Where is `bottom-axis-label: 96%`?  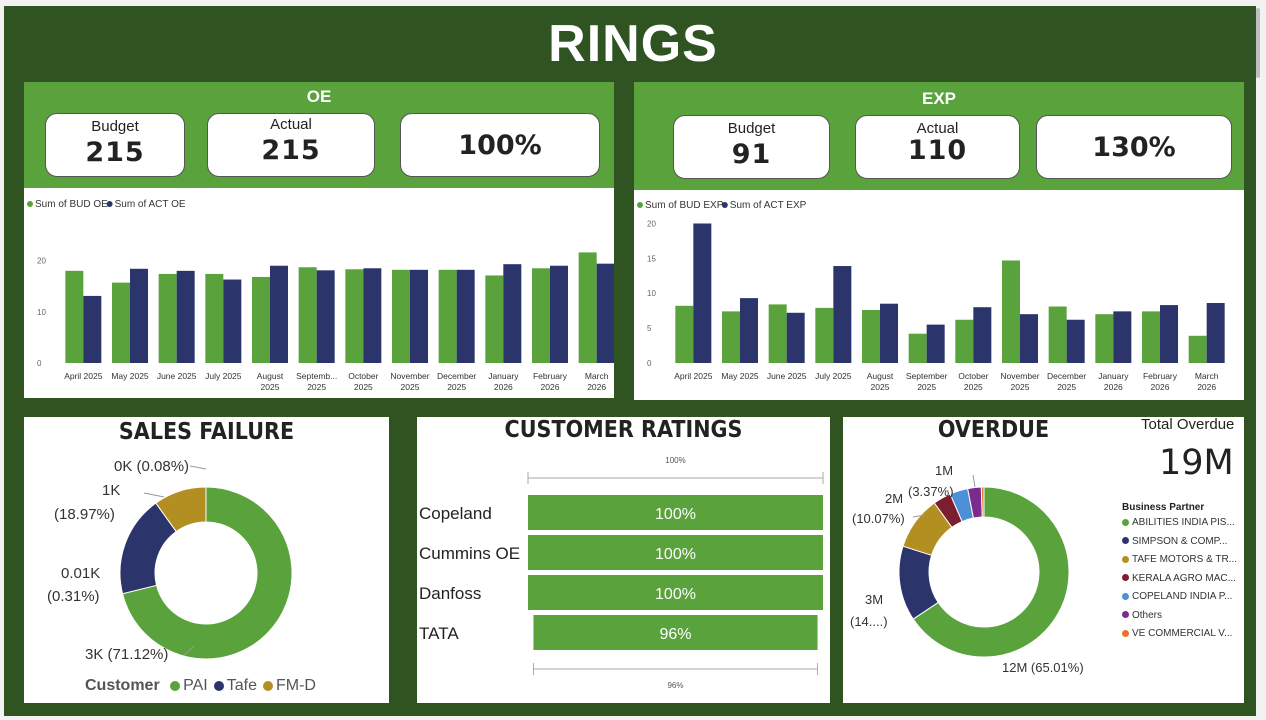
bottom-axis-label: 96% is located at coordinates (675, 685).